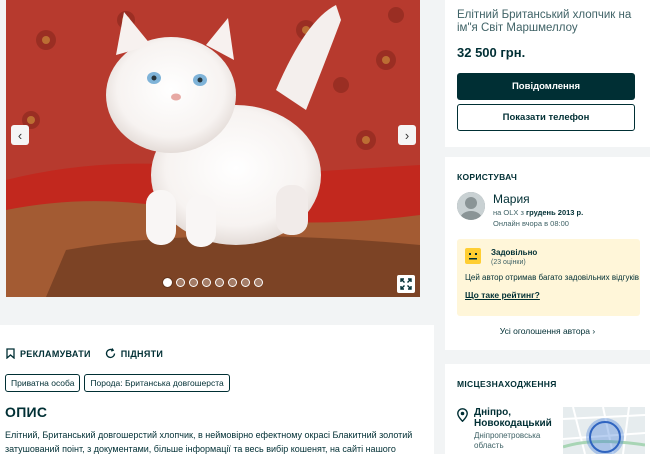  I want to click on map-pin-icon, so click(462, 415).